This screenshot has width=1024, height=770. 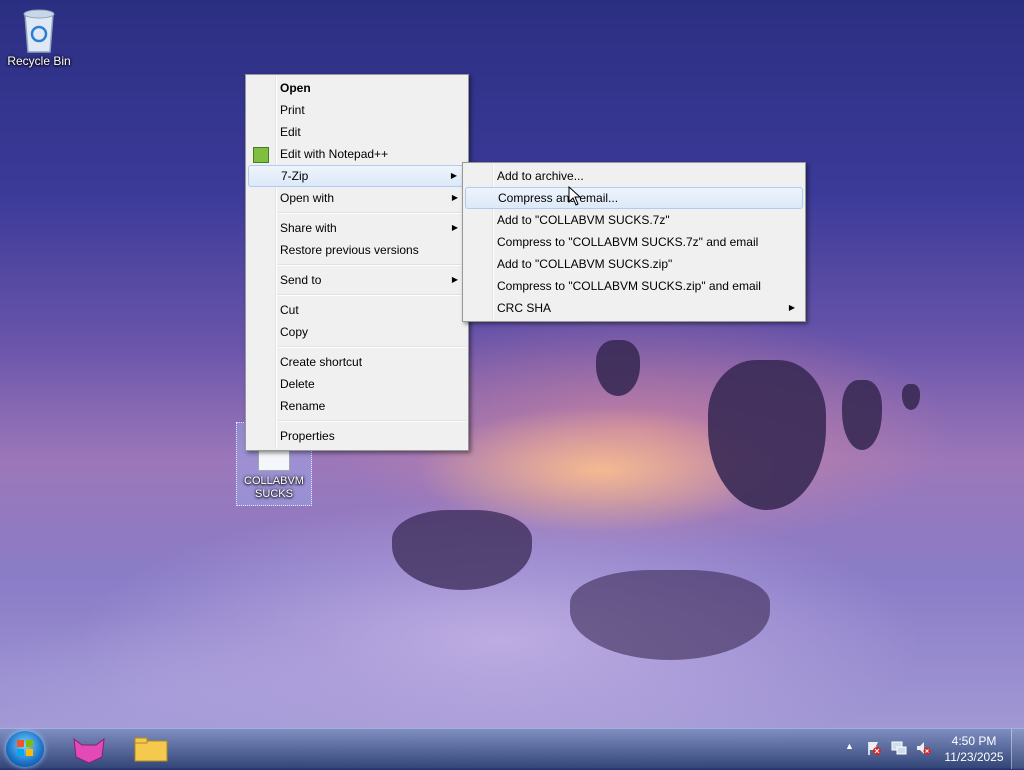 I want to click on menu-item-label: Add to "COLLABVM SUCKS.7z", so click(x=583, y=220).